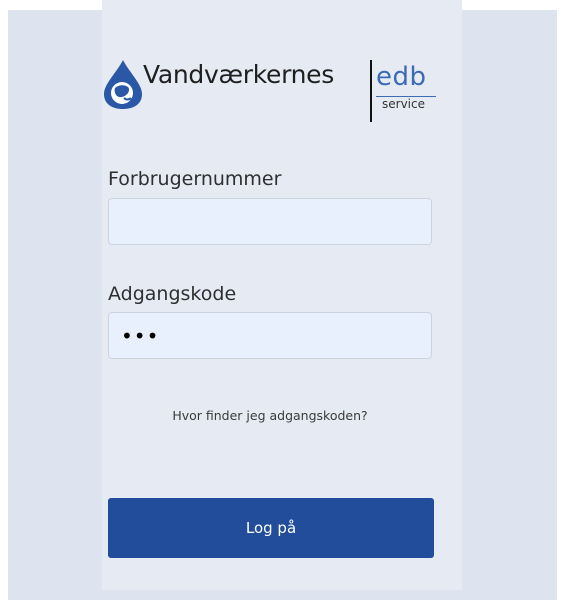 The width and height of the screenshot is (566, 600). Describe the element at coordinates (401, 77) in the screenshot. I see `brand-edb: edb` at that location.